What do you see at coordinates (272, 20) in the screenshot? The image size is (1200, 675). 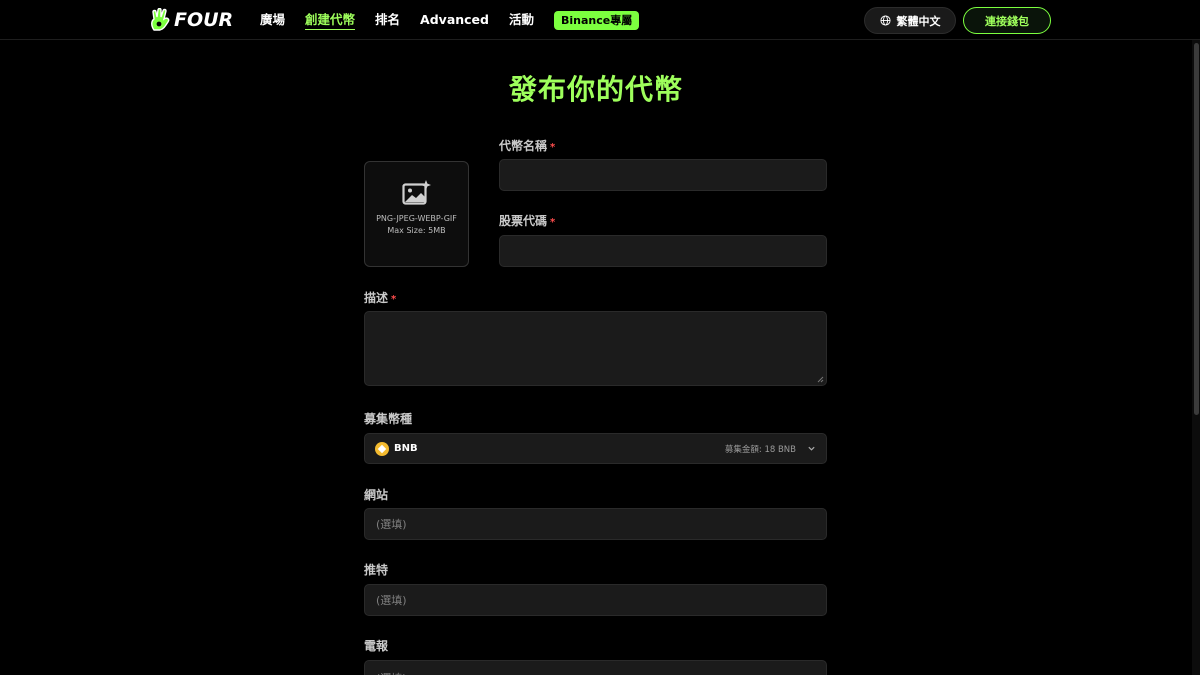 I see `nav-plaza: 廣場` at bounding box center [272, 20].